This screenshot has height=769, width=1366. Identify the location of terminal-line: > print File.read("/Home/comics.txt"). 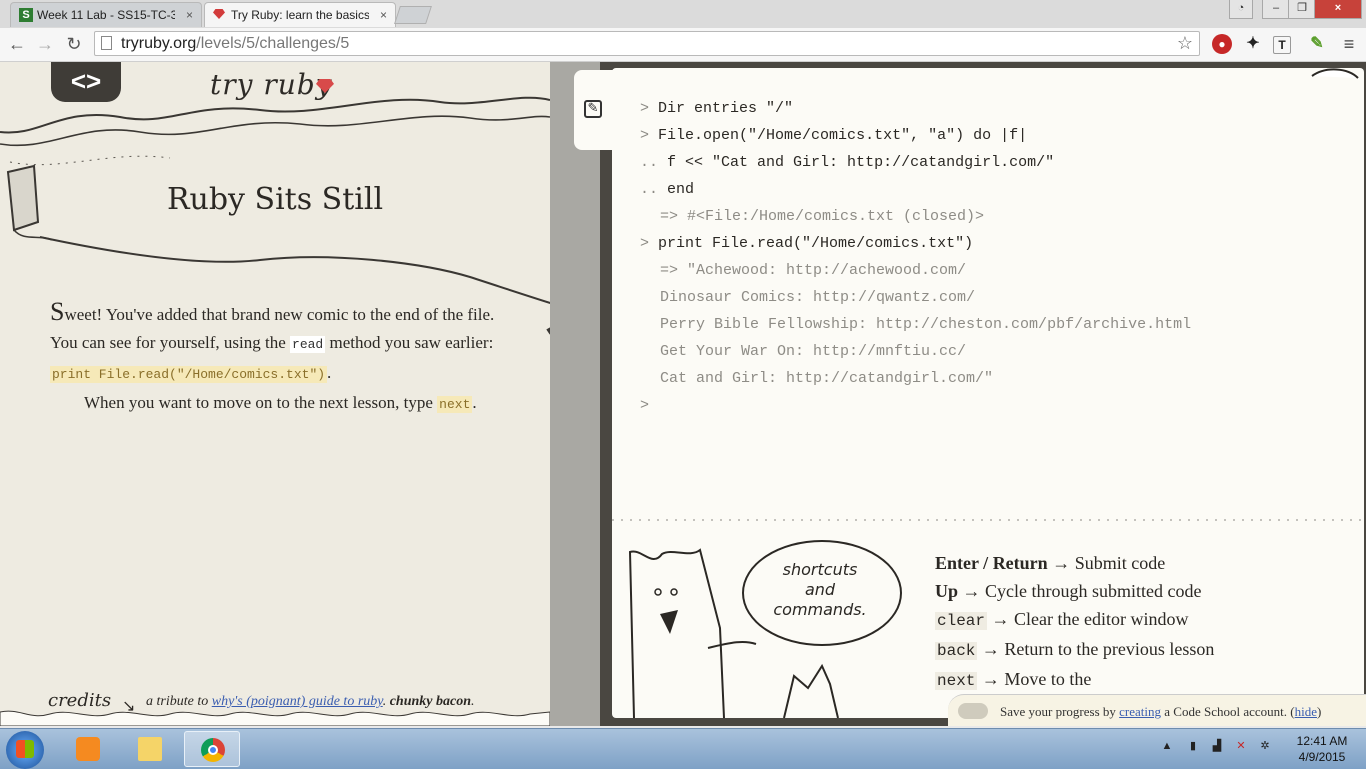
(806, 243).